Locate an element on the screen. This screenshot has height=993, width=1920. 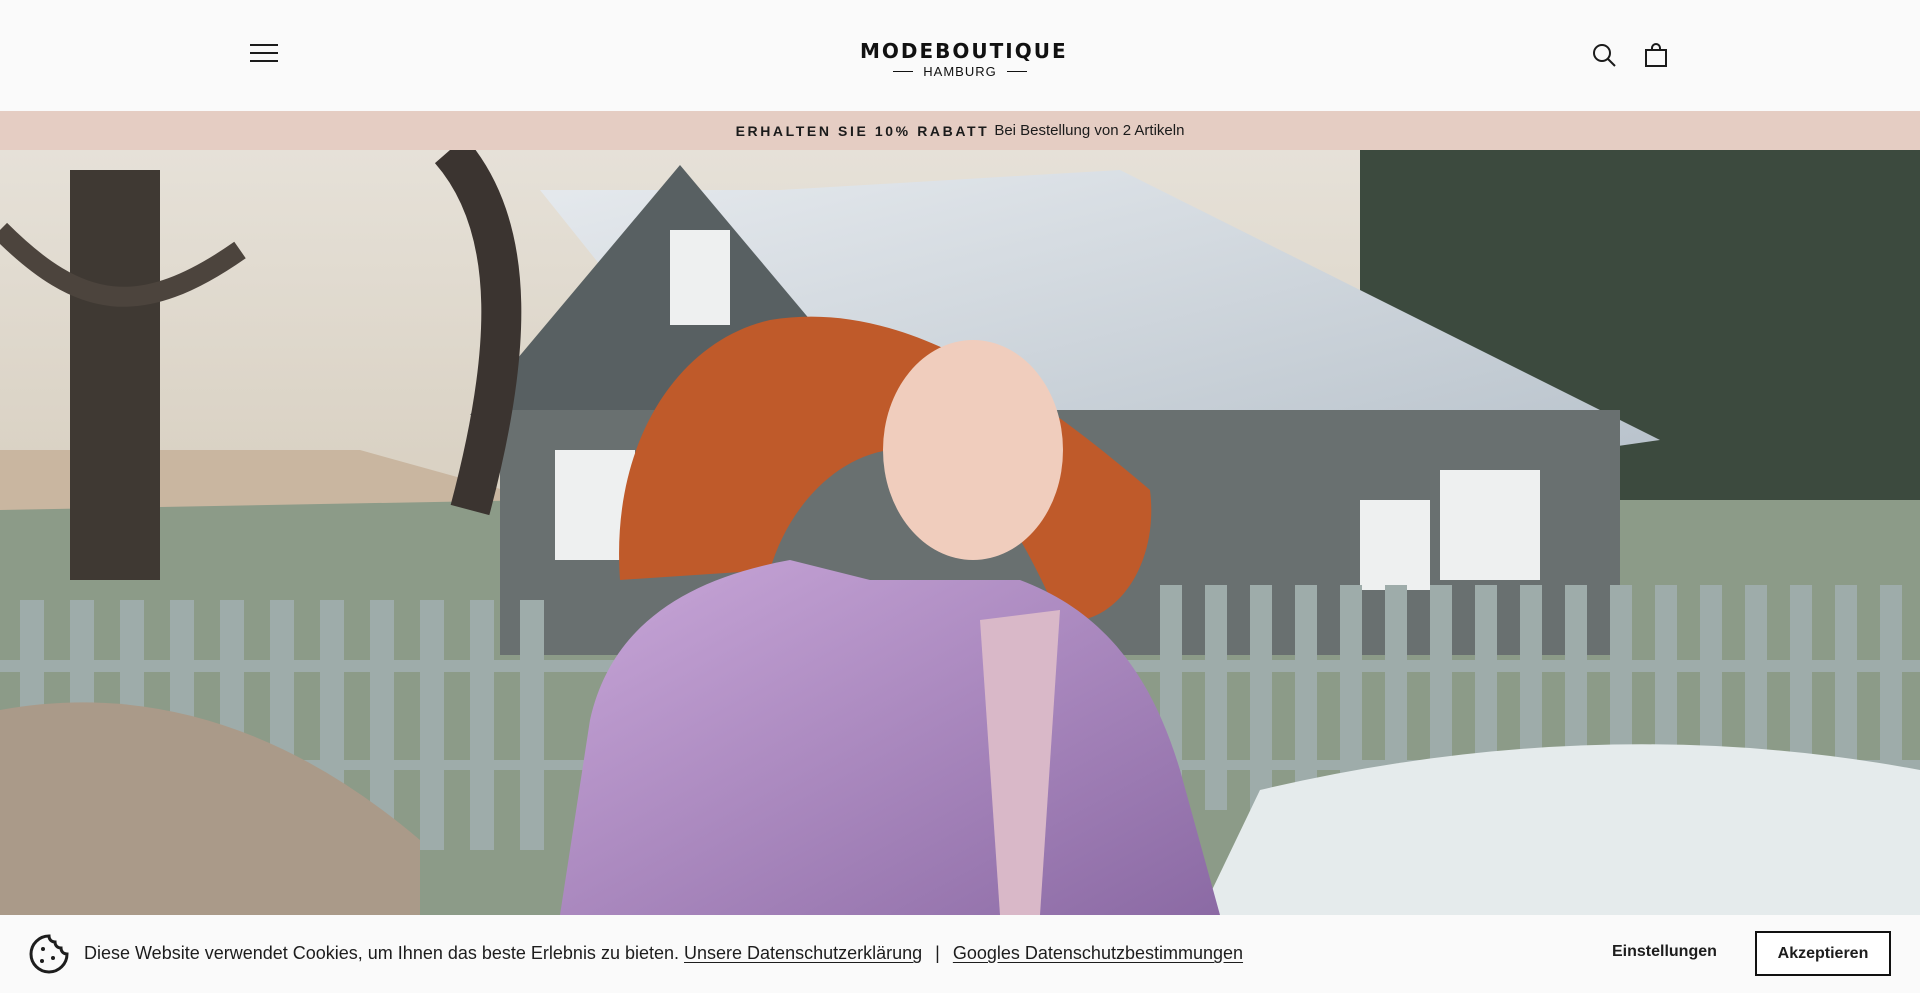
promo-strong-text: ERHALTEN SIE 10% RABATT is located at coordinates (862, 130).